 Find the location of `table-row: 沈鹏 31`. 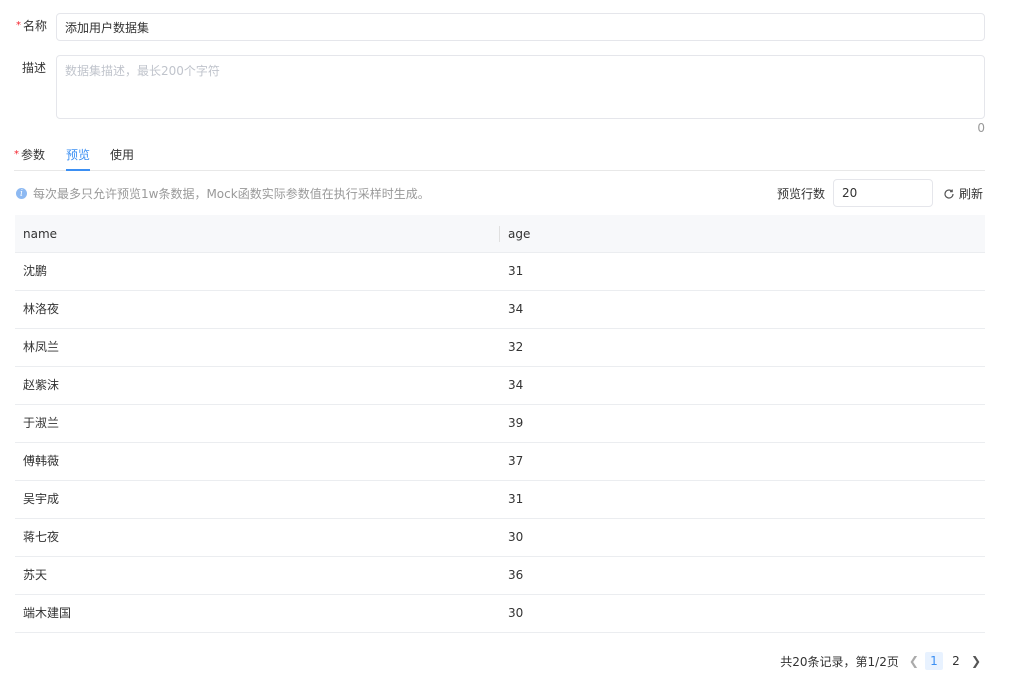

table-row: 沈鹏 31 is located at coordinates (500, 272).